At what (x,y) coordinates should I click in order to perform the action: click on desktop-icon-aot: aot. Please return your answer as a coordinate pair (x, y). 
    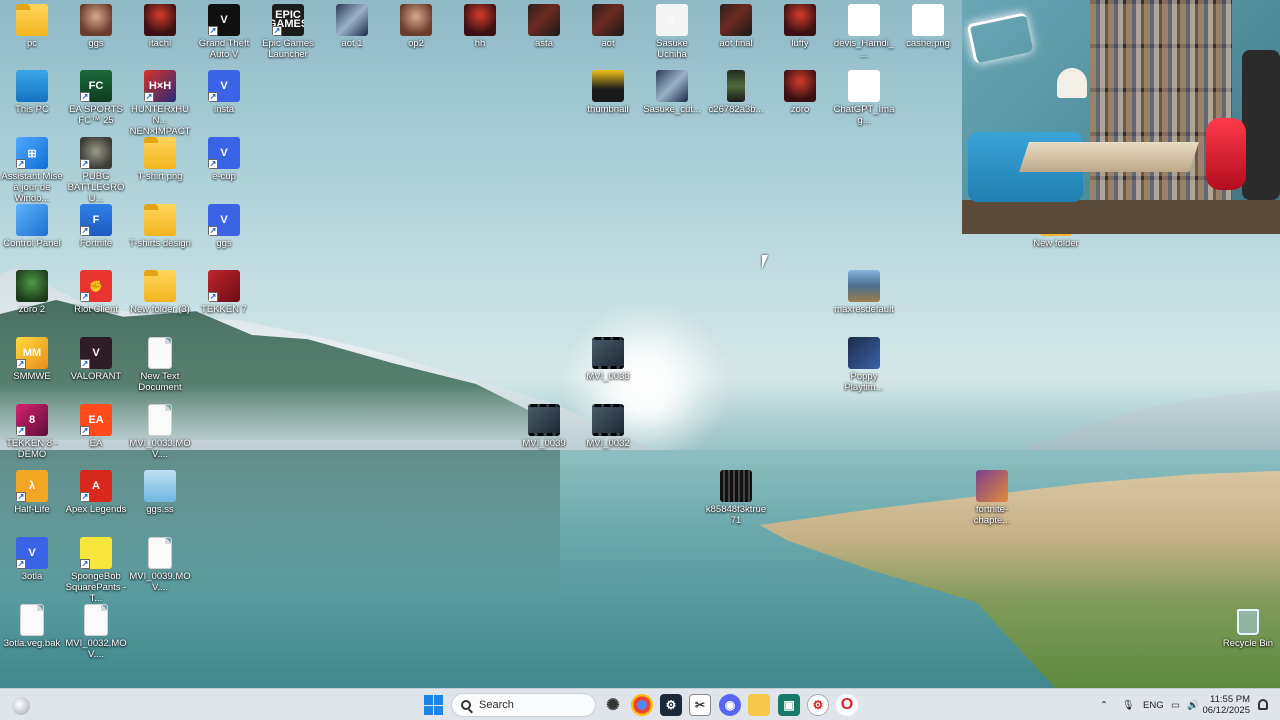
    Looking at the image, I should click on (608, 33).